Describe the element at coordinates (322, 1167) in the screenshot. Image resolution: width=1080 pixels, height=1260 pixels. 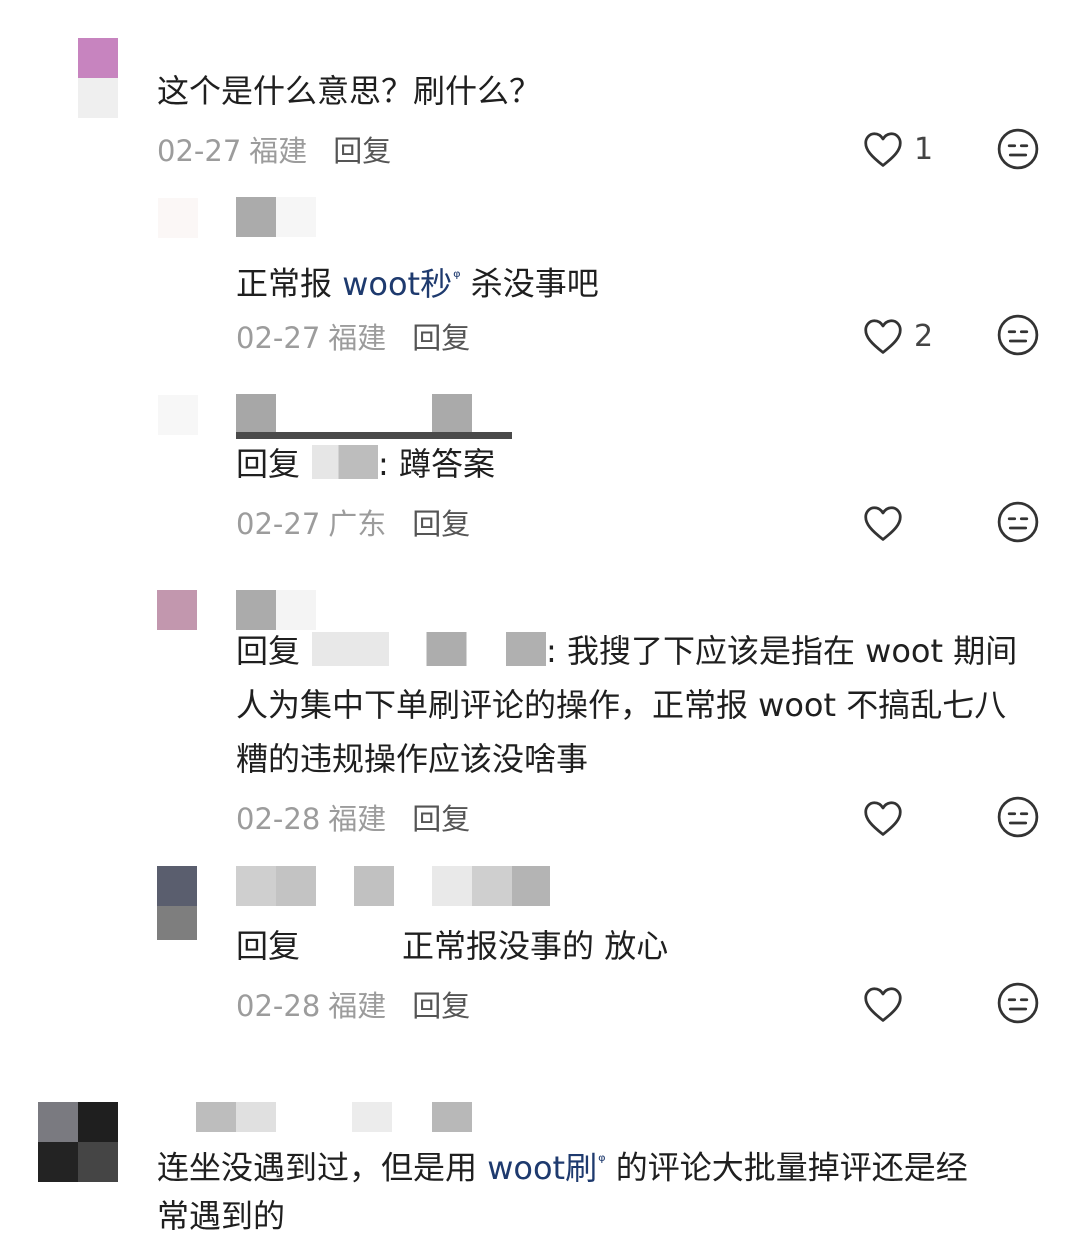
I see `text-segment: 连坐没遇到过，但是用` at that location.